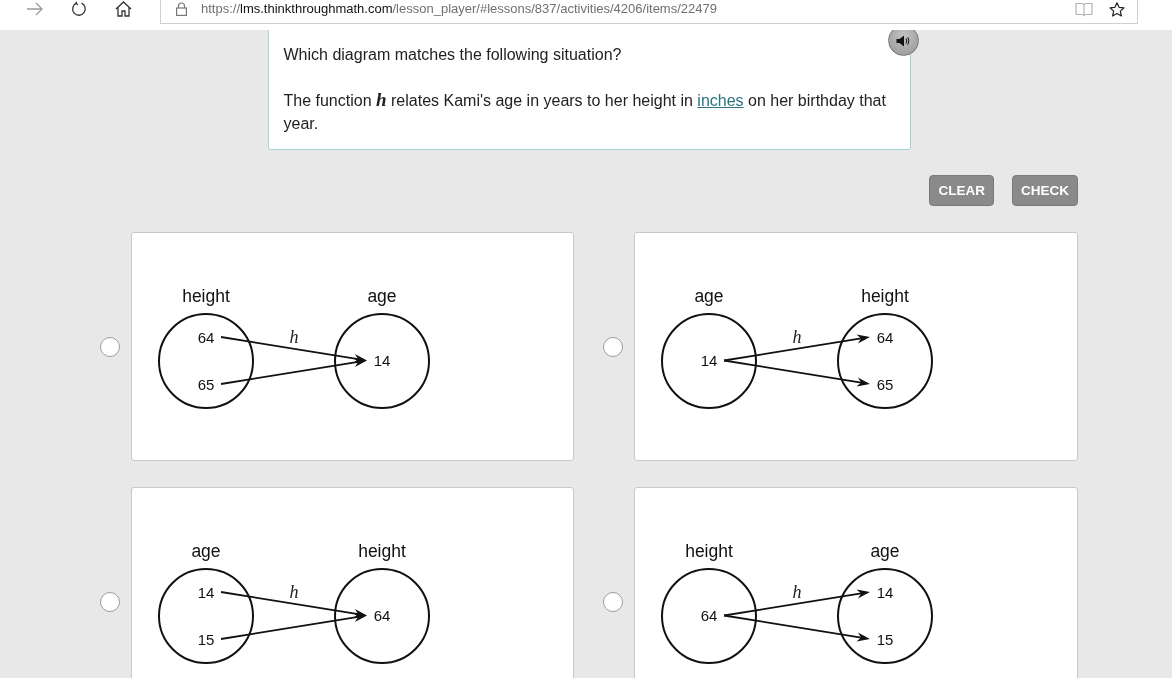 The image size is (1172, 678). Describe the element at coordinates (79, 8) in the screenshot. I see `refresh-icon` at that location.